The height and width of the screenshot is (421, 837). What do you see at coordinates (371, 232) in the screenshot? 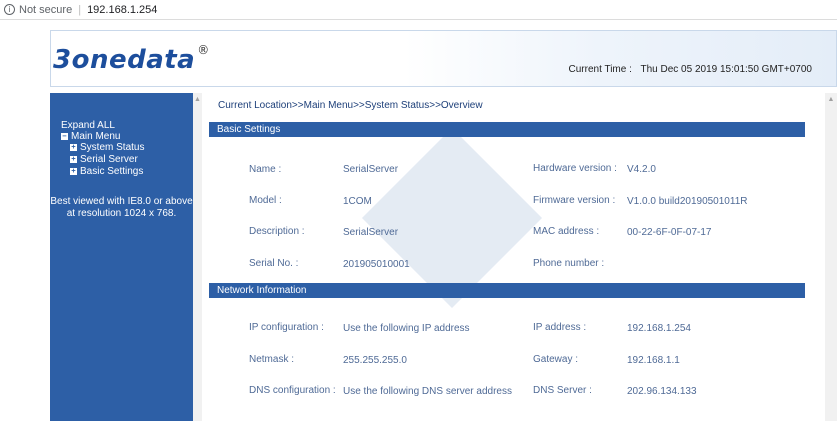
I see `description-value: SerialServer` at bounding box center [371, 232].